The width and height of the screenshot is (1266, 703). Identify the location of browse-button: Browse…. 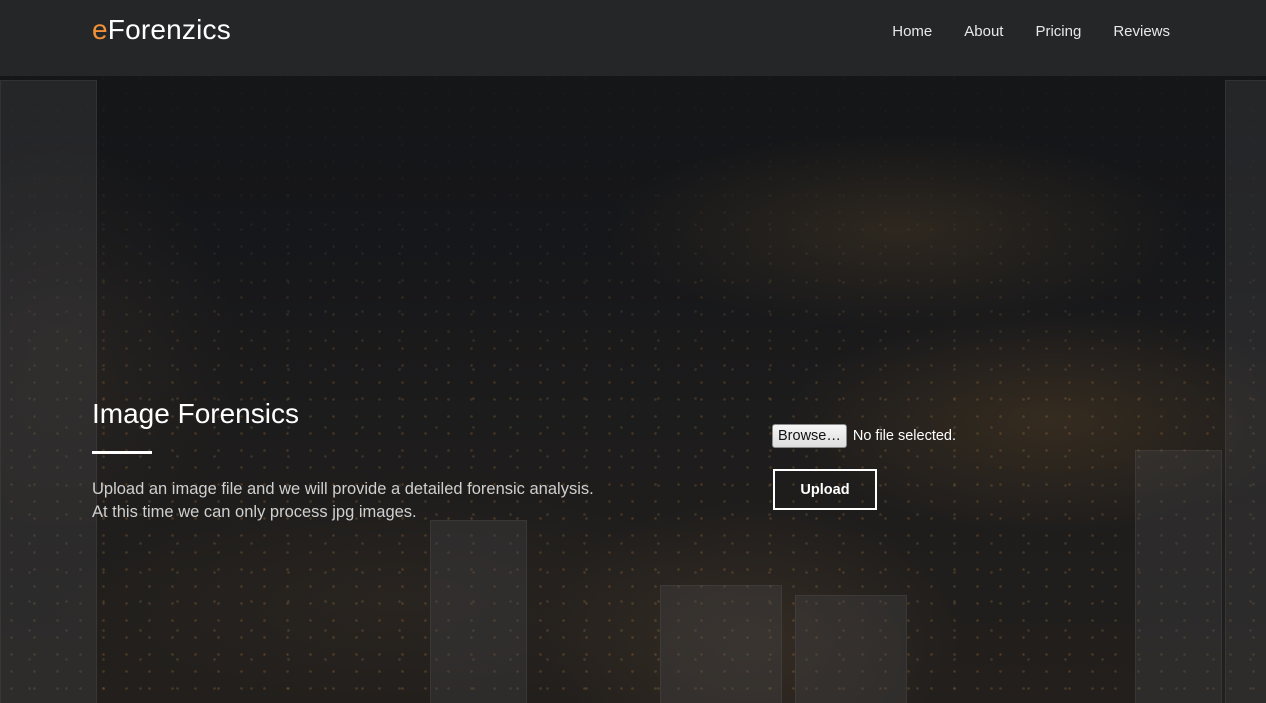
(809, 436).